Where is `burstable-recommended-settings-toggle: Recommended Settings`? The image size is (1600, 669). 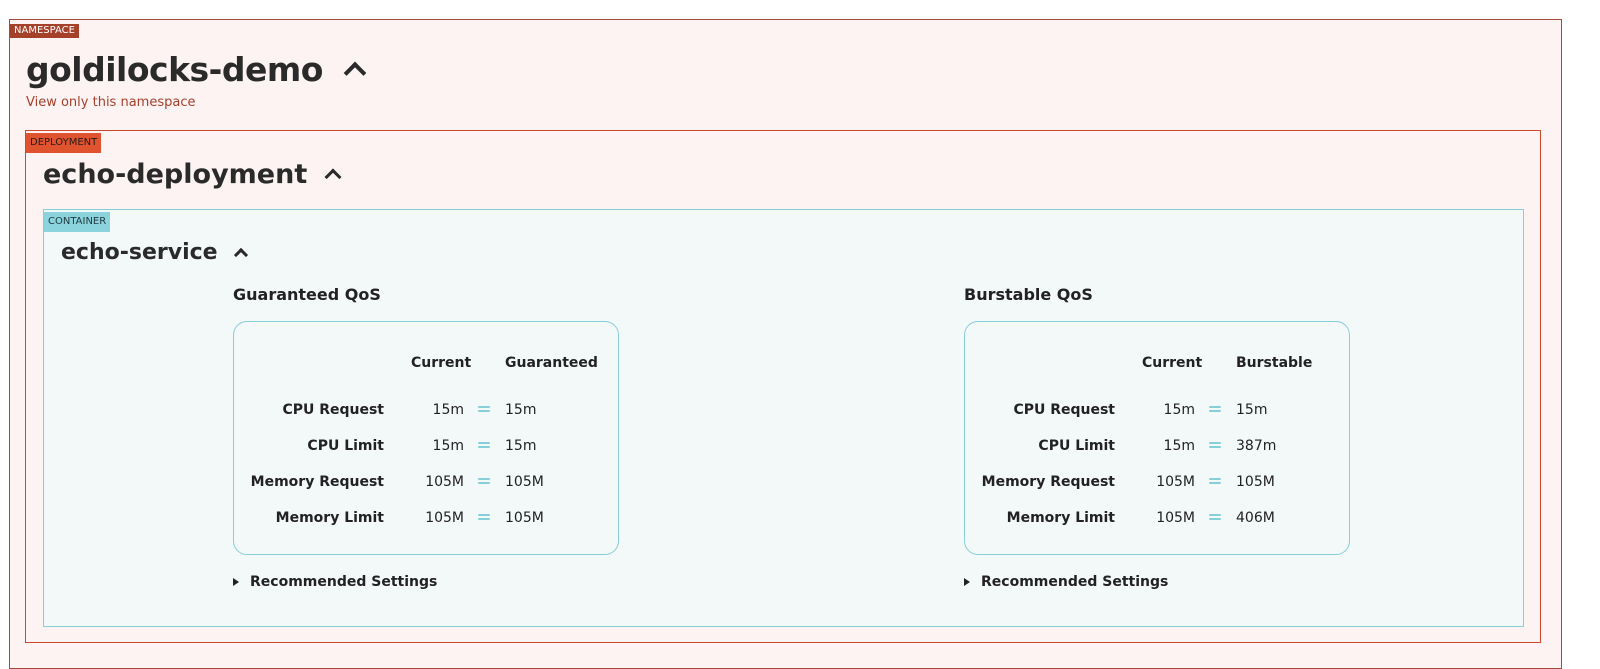
burstable-recommended-settings-toggle: Recommended Settings is located at coordinates (1157, 582).